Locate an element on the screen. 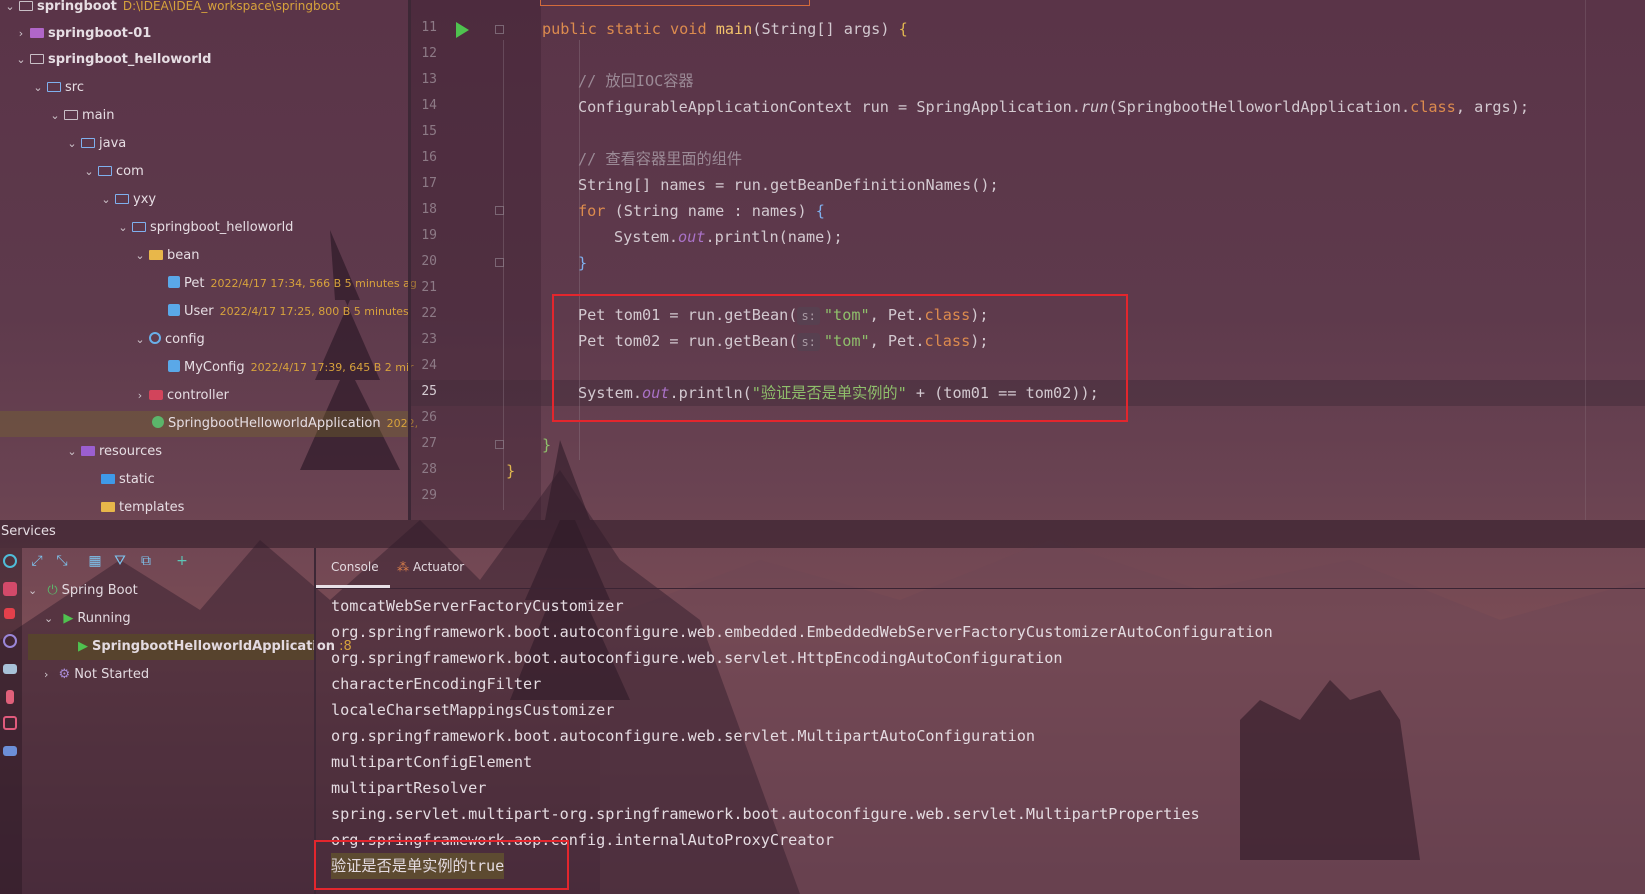  source-root-icon is located at coordinates (88, 143).